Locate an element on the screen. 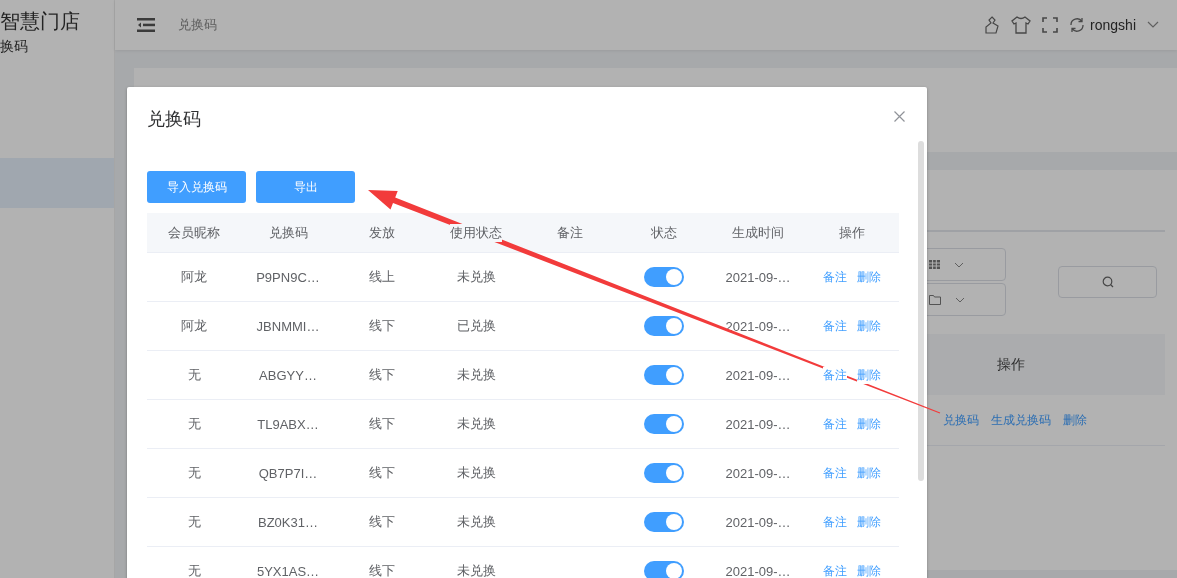  column-header: 状态 is located at coordinates (664, 232).